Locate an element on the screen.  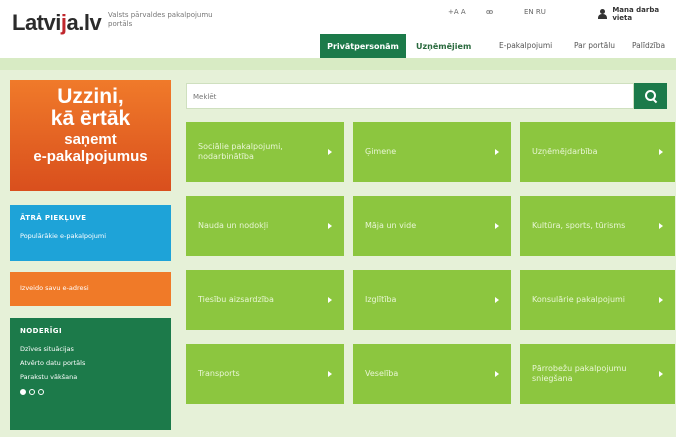
main-top-band is located at coordinates (338, 64).